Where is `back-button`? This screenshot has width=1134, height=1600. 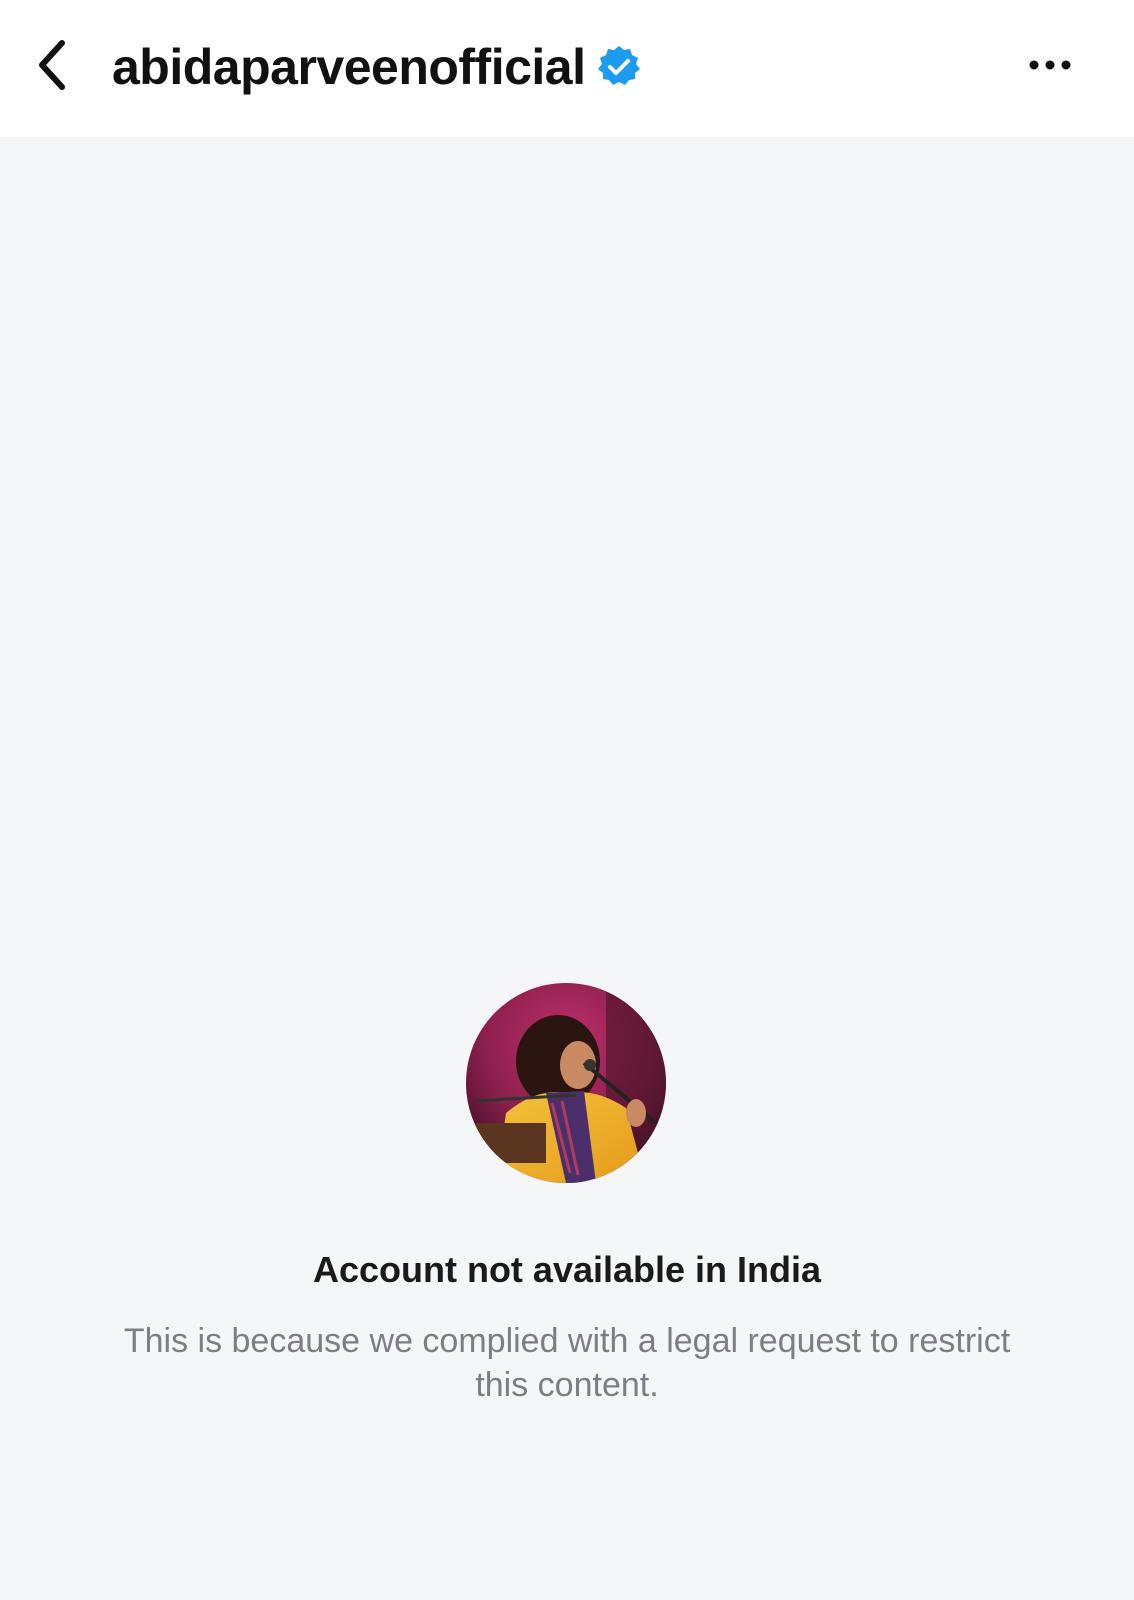
back-button is located at coordinates (52, 65).